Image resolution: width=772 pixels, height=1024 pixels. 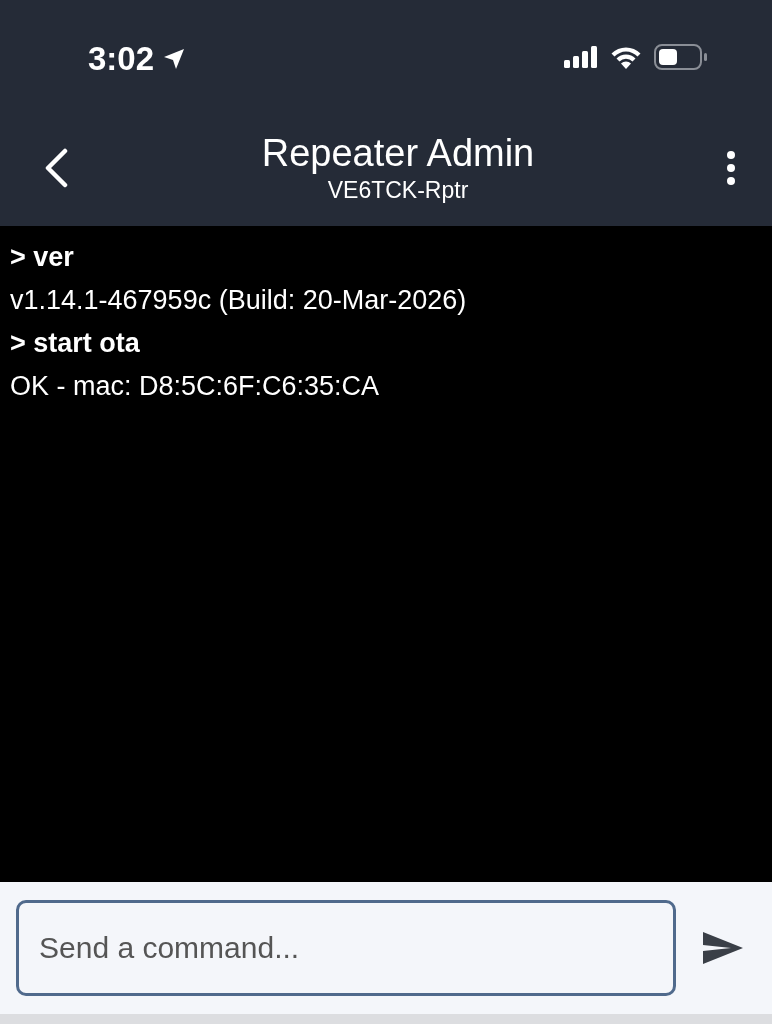 What do you see at coordinates (42, 257) in the screenshot?
I see `console-command: > ver` at bounding box center [42, 257].